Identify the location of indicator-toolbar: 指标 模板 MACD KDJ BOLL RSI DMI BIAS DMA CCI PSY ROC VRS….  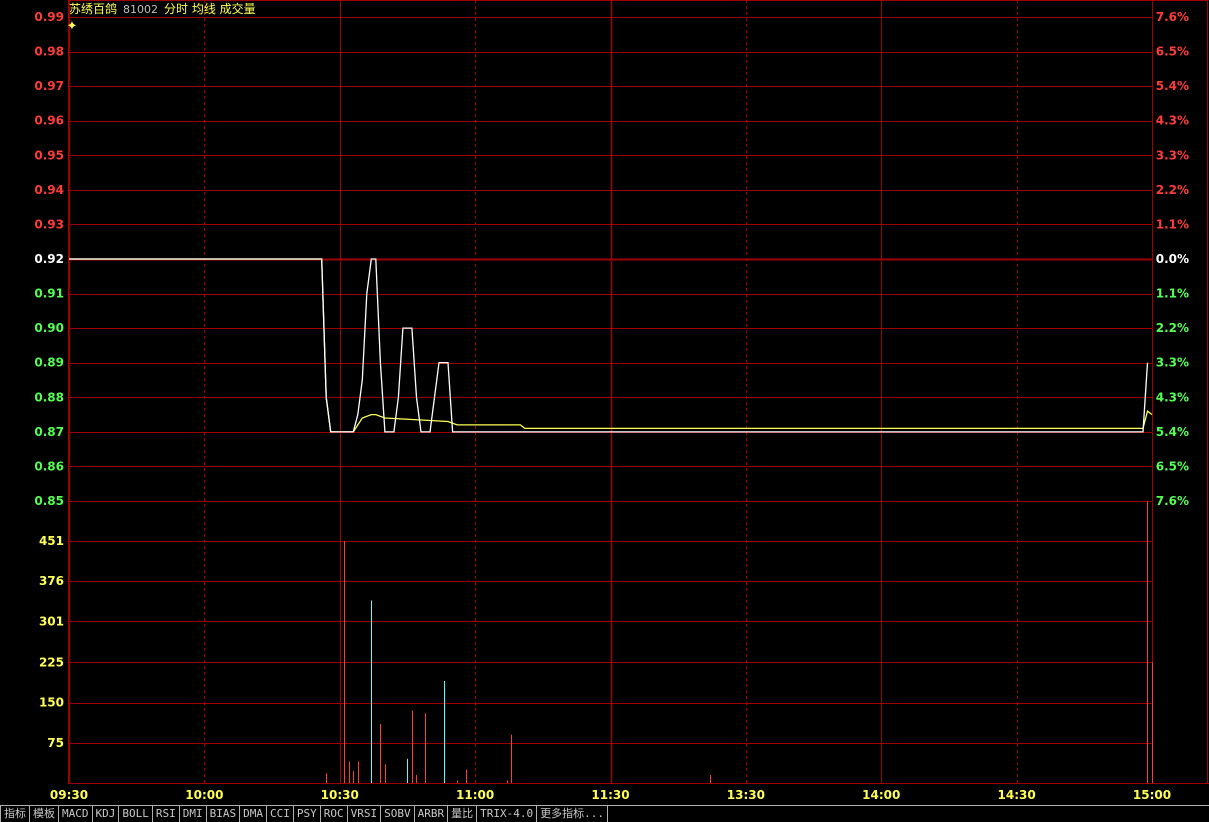
(604, 813).